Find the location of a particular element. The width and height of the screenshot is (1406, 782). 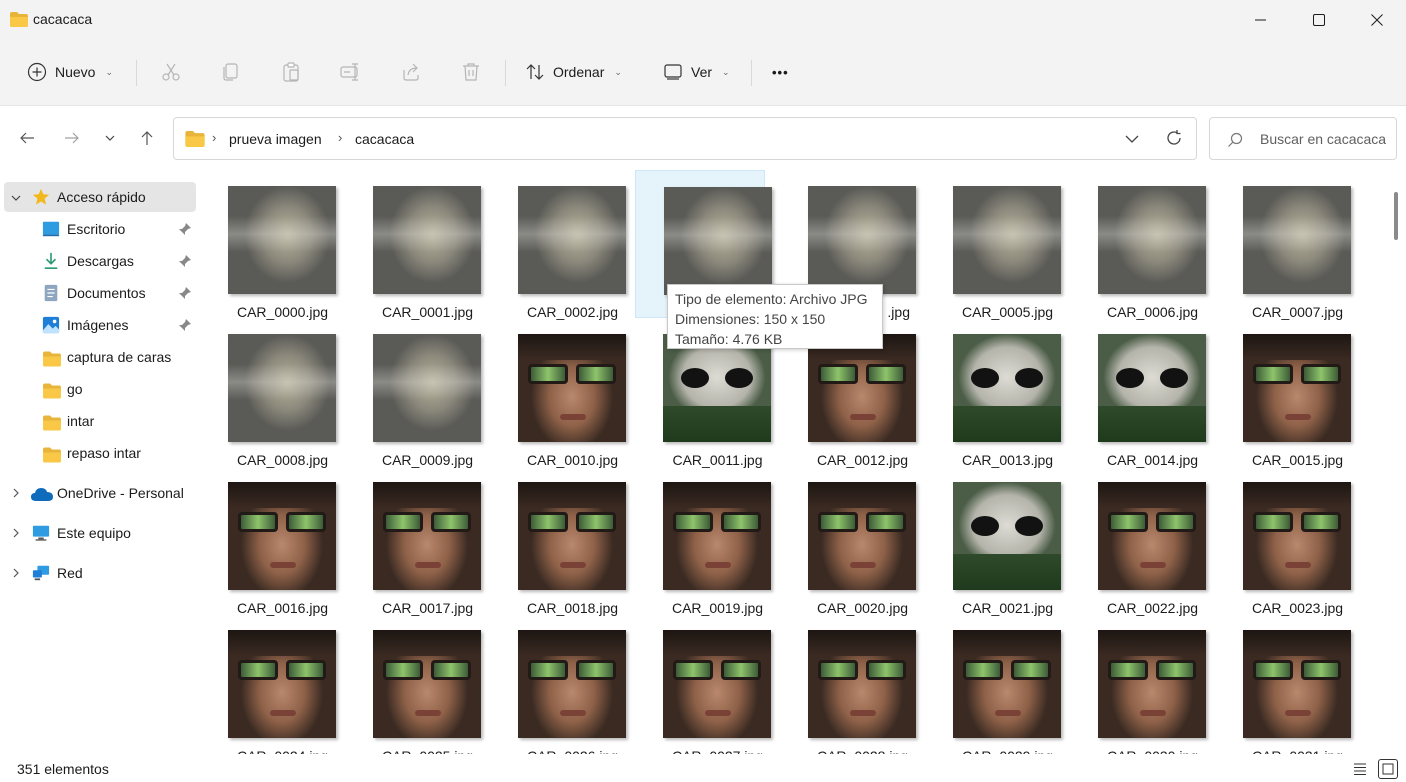

cut-button is located at coordinates (171, 72).